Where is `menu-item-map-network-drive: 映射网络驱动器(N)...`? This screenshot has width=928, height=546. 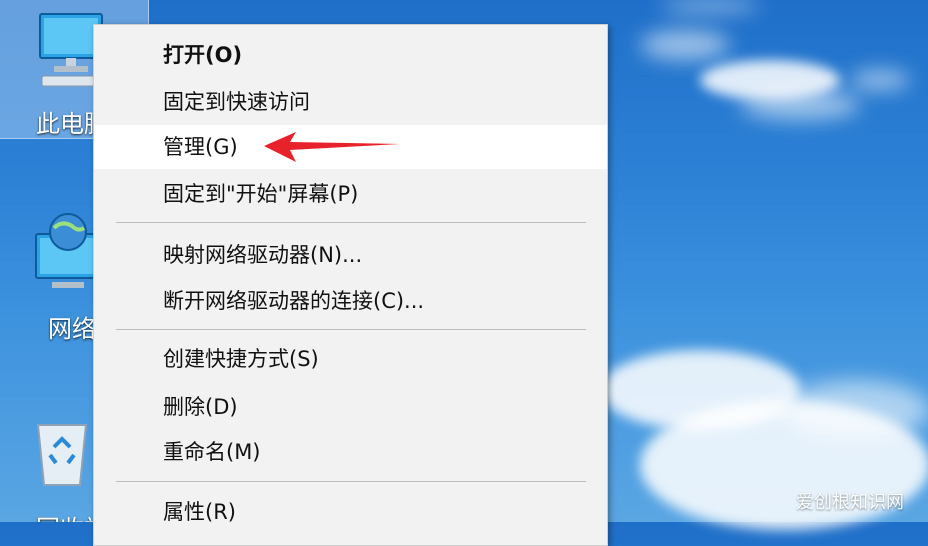 menu-item-map-network-drive: 映射网络驱动器(N)... is located at coordinates (350, 255).